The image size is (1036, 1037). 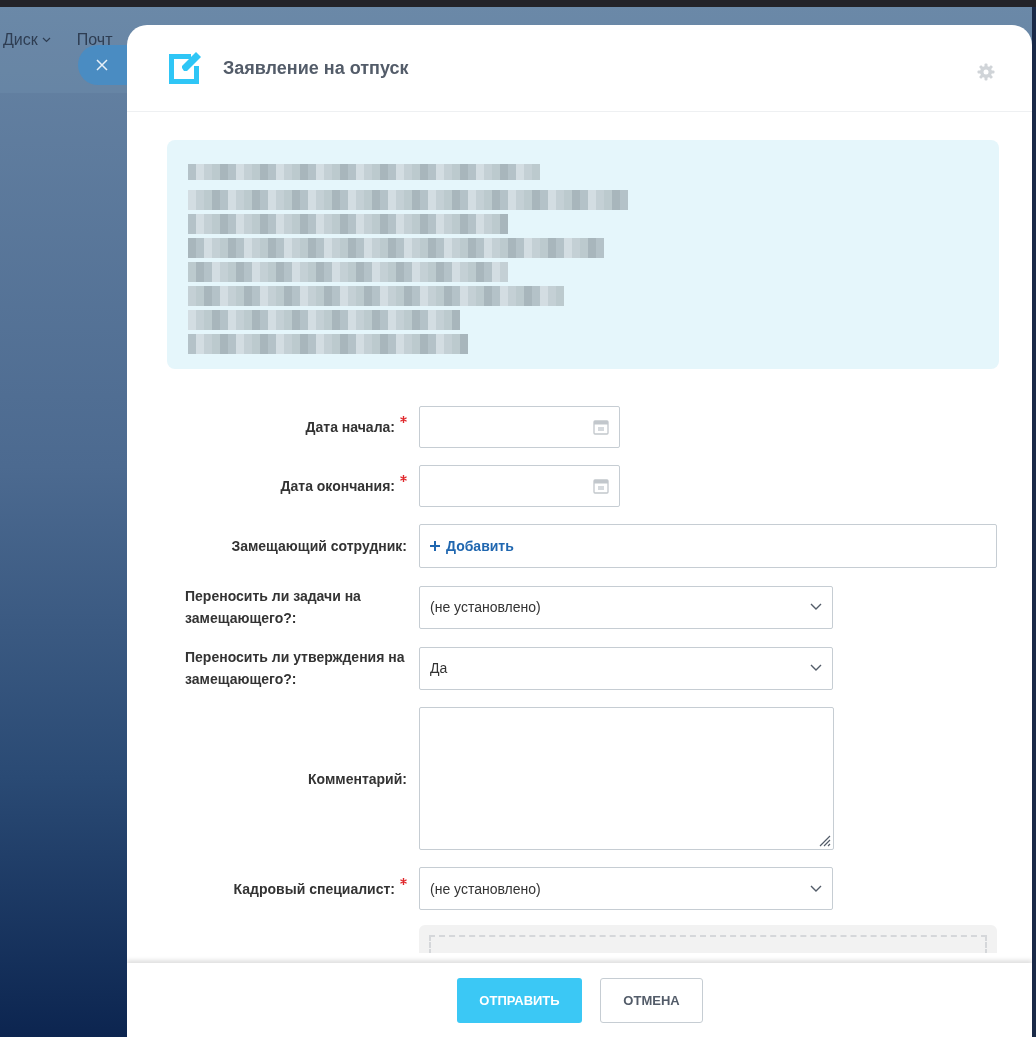 I want to click on close-icon, so click(x=102, y=65).